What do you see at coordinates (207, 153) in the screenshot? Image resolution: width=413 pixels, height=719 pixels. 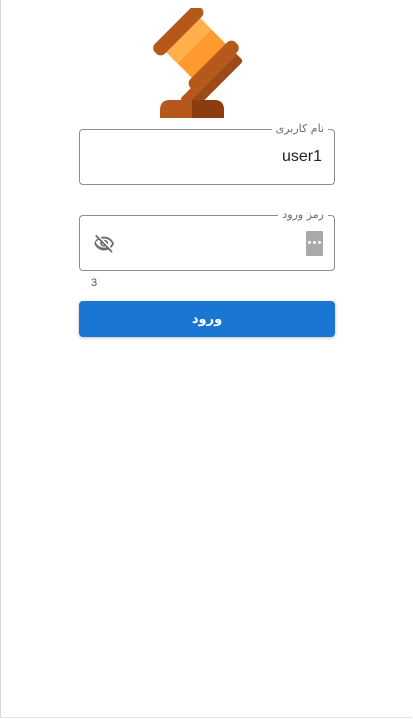 I see `username-field: نام کاربری user1` at bounding box center [207, 153].